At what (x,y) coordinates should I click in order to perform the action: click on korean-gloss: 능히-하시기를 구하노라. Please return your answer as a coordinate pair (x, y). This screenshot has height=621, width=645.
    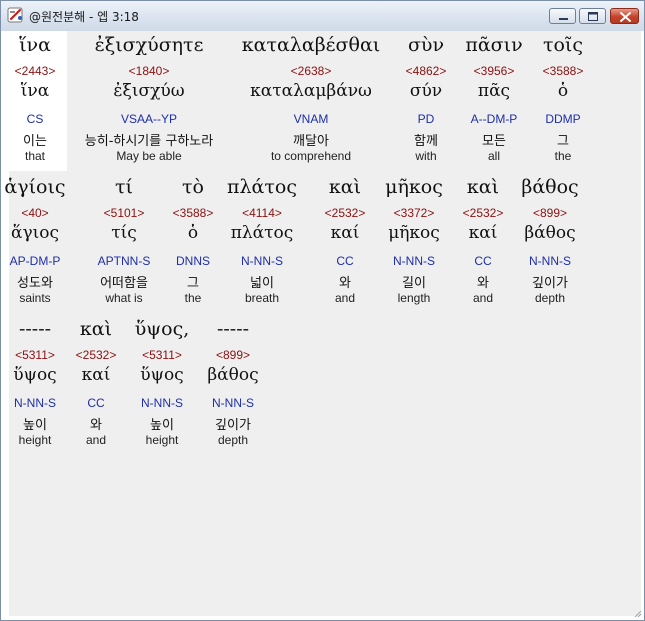
    Looking at the image, I should click on (149, 141).